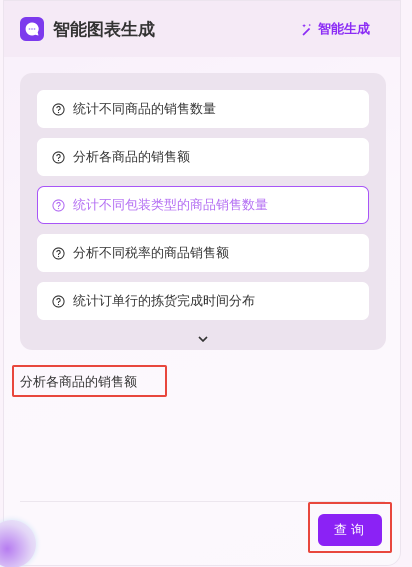 Image resolution: width=412 pixels, height=567 pixels. Describe the element at coordinates (203, 109) in the screenshot. I see `suggestion-item: 统计不同商品的销售数量` at that location.